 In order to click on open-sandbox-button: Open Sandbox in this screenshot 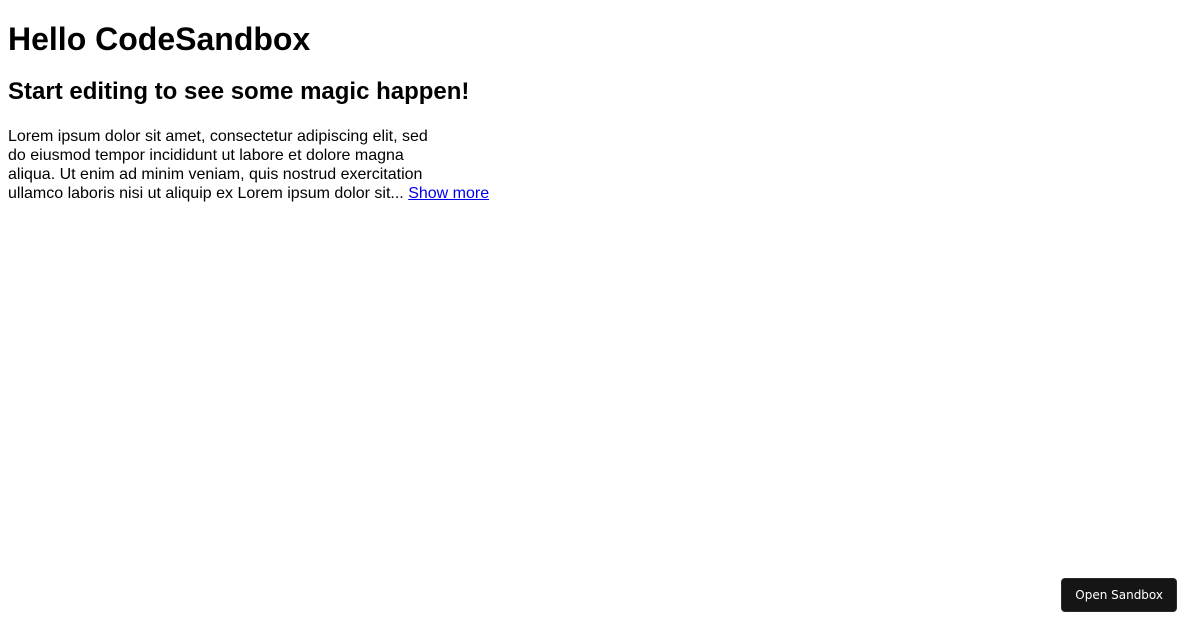, I will do `click(1119, 595)`.